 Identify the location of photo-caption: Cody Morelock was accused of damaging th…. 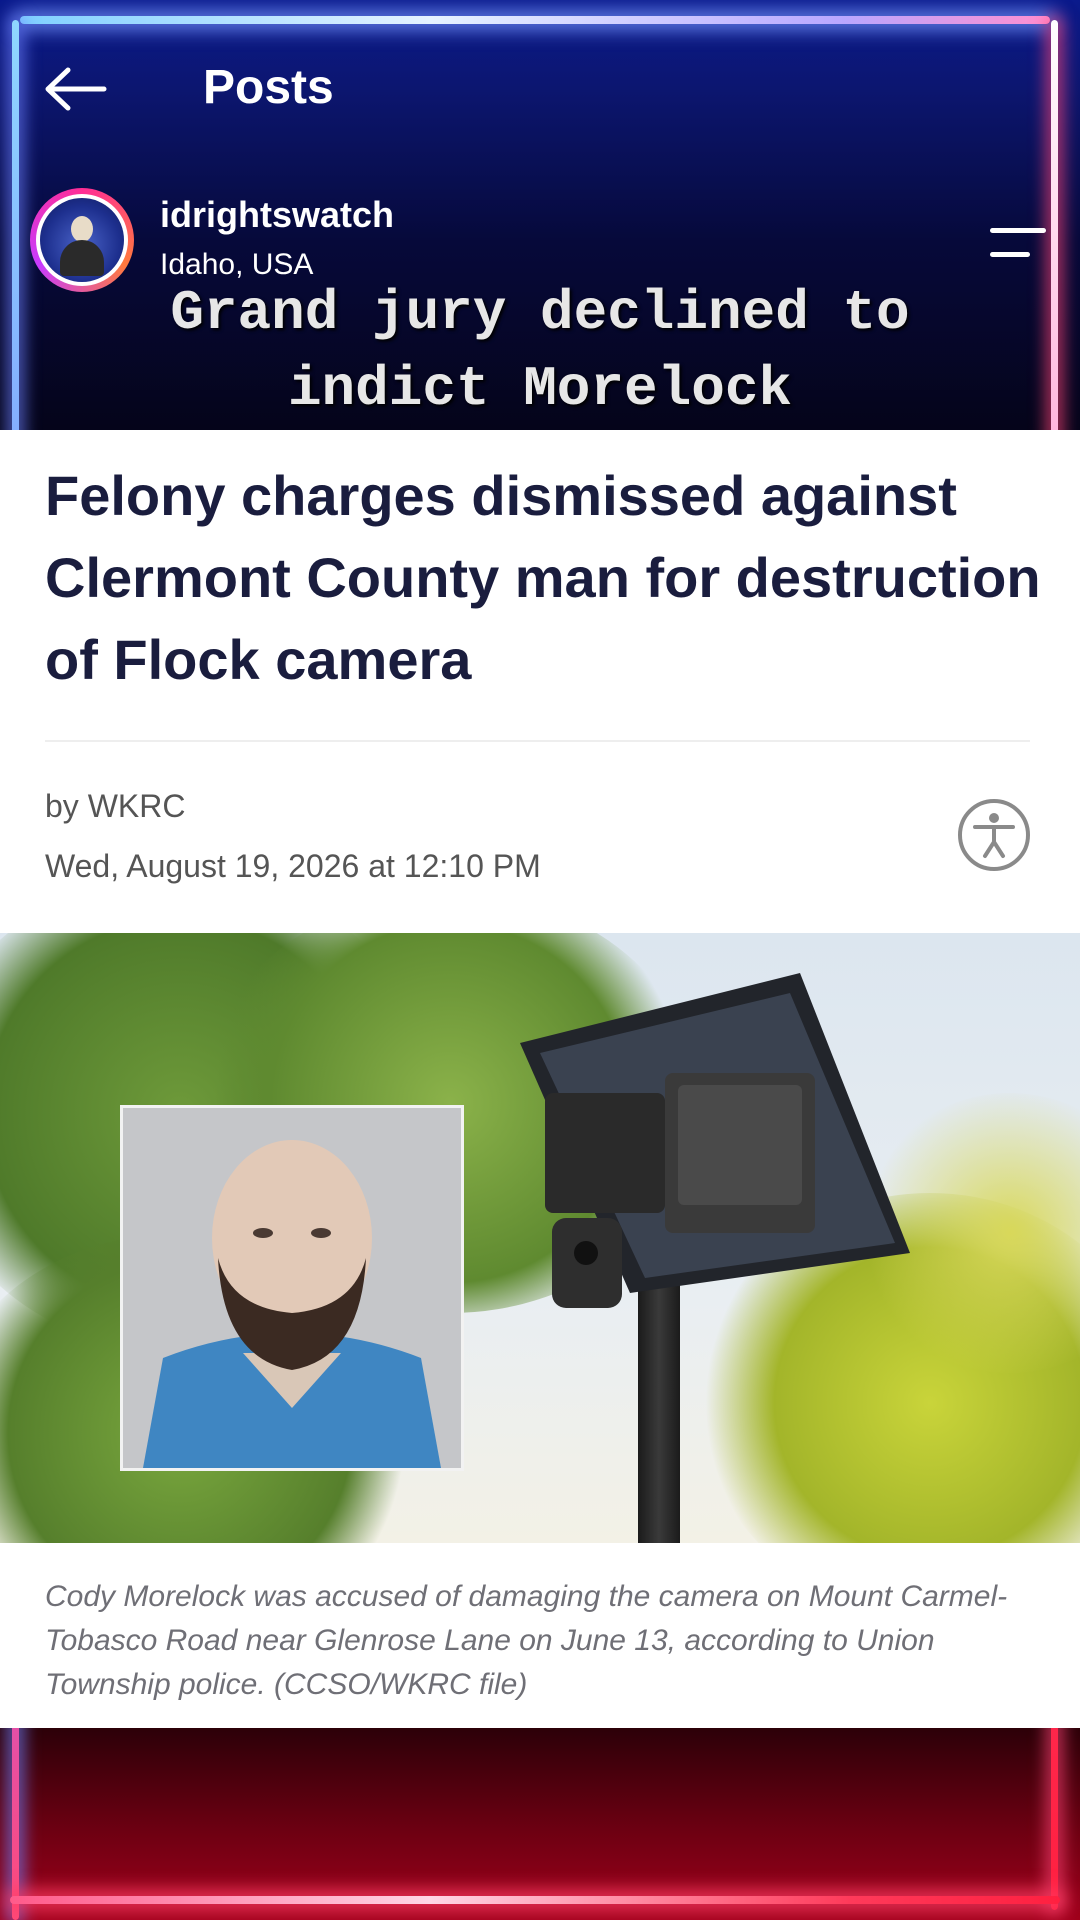
(526, 1640).